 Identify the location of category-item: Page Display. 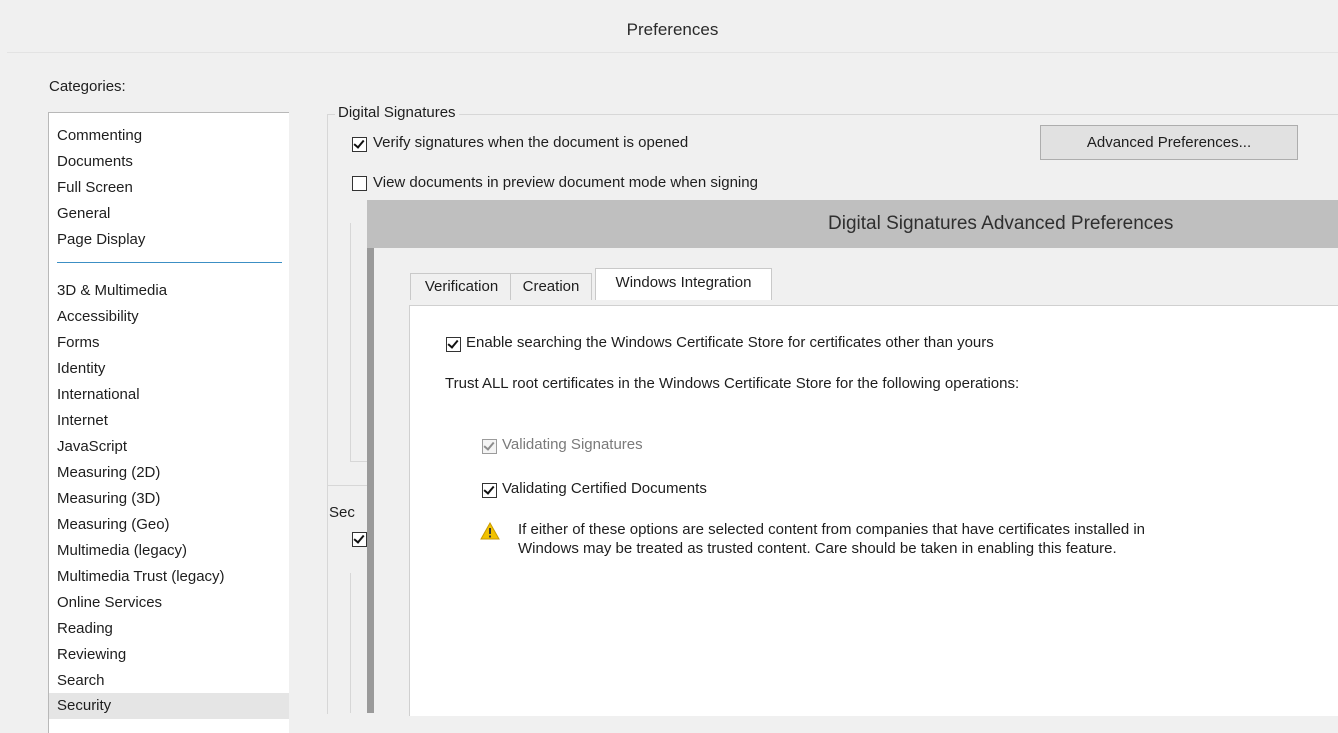
(101, 239).